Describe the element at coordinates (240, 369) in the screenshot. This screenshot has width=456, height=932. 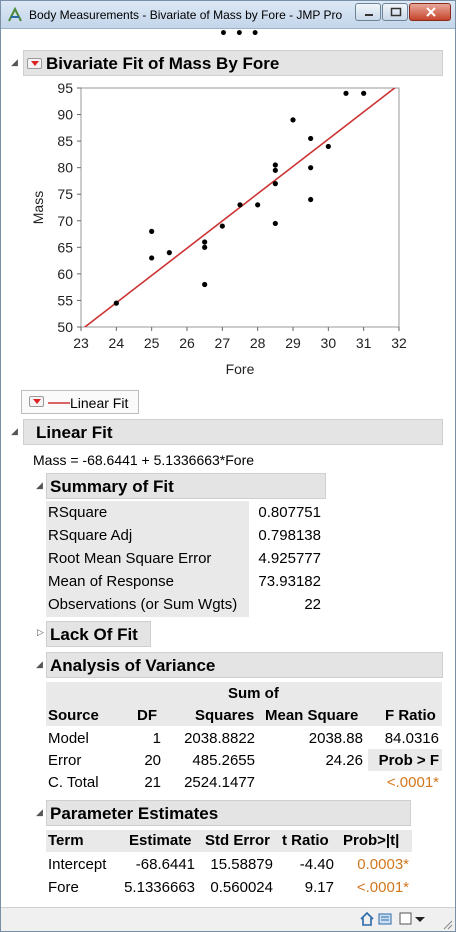
I see `x-axis-label: Fore` at that location.